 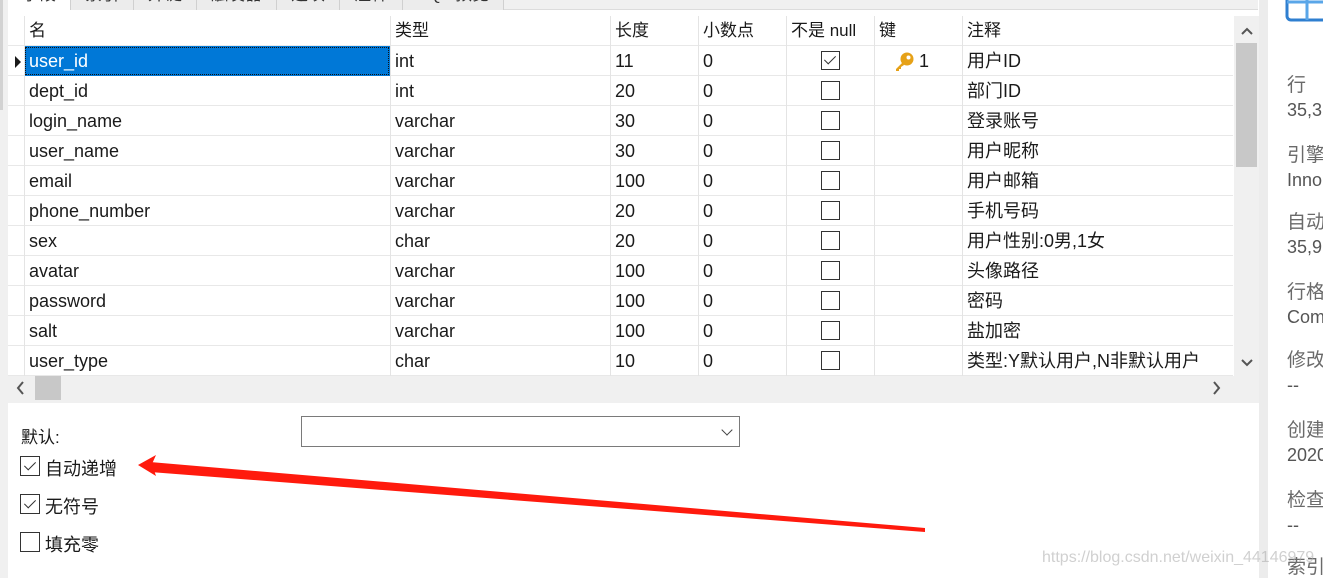 What do you see at coordinates (165, 5) in the screenshot?
I see `tab-2: 外键` at bounding box center [165, 5].